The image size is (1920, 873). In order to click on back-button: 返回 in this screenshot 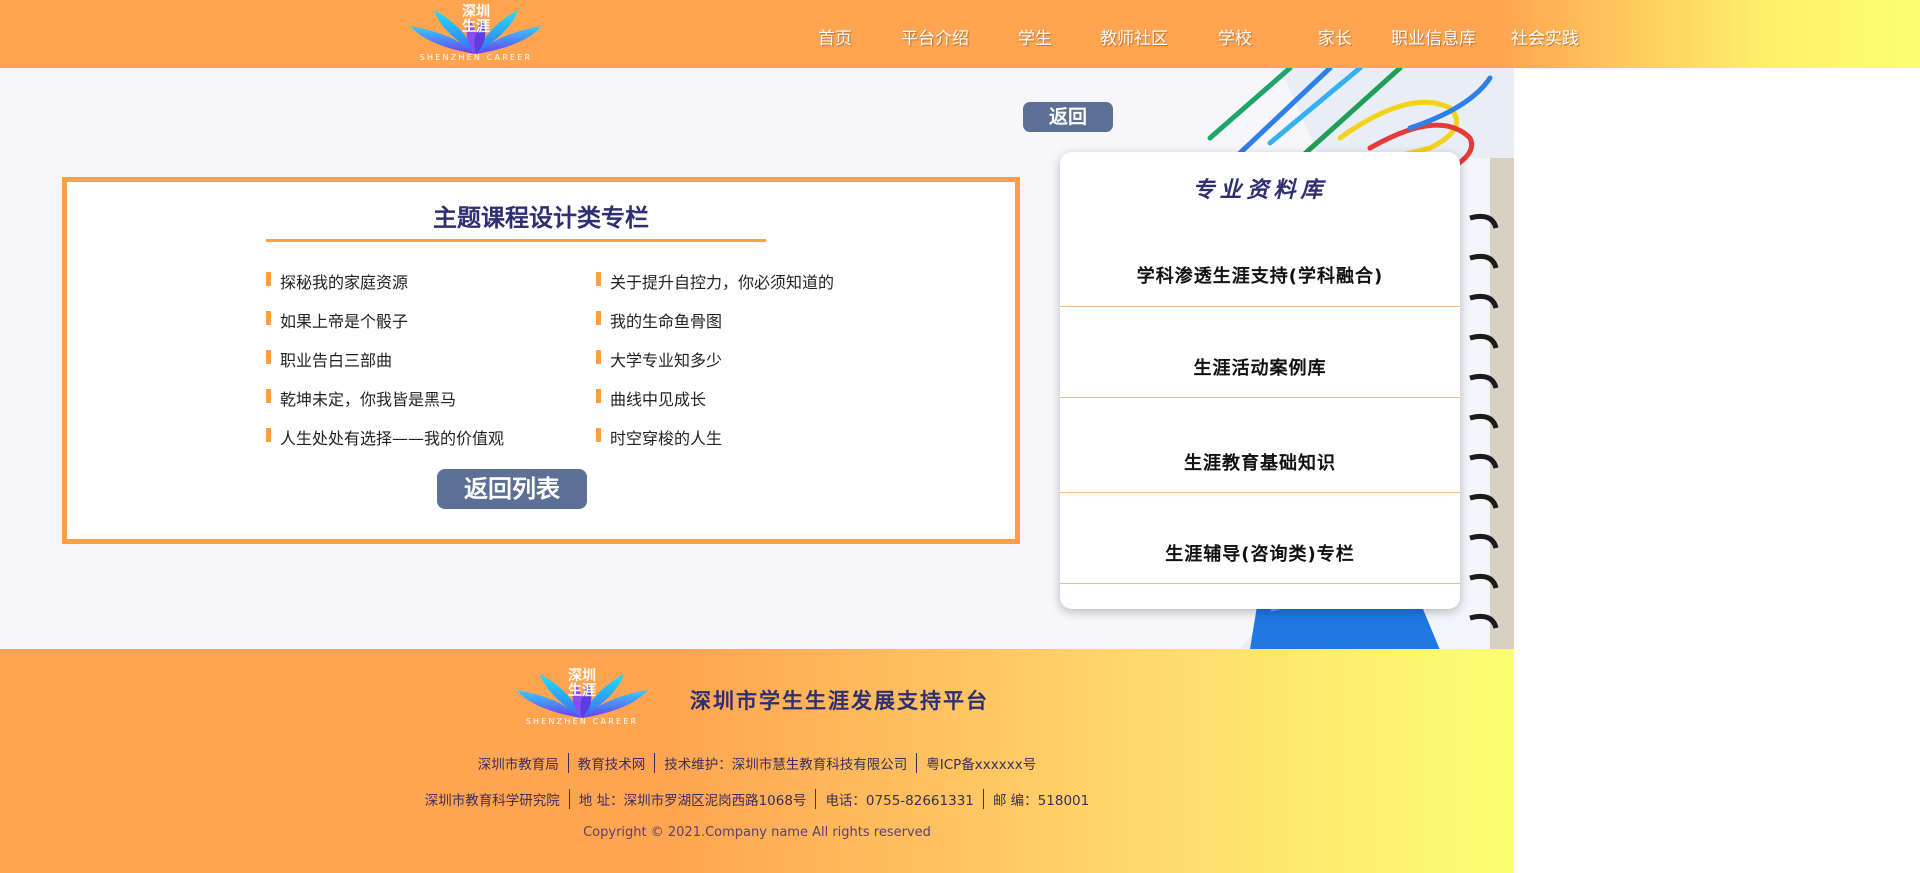, I will do `click(1068, 117)`.